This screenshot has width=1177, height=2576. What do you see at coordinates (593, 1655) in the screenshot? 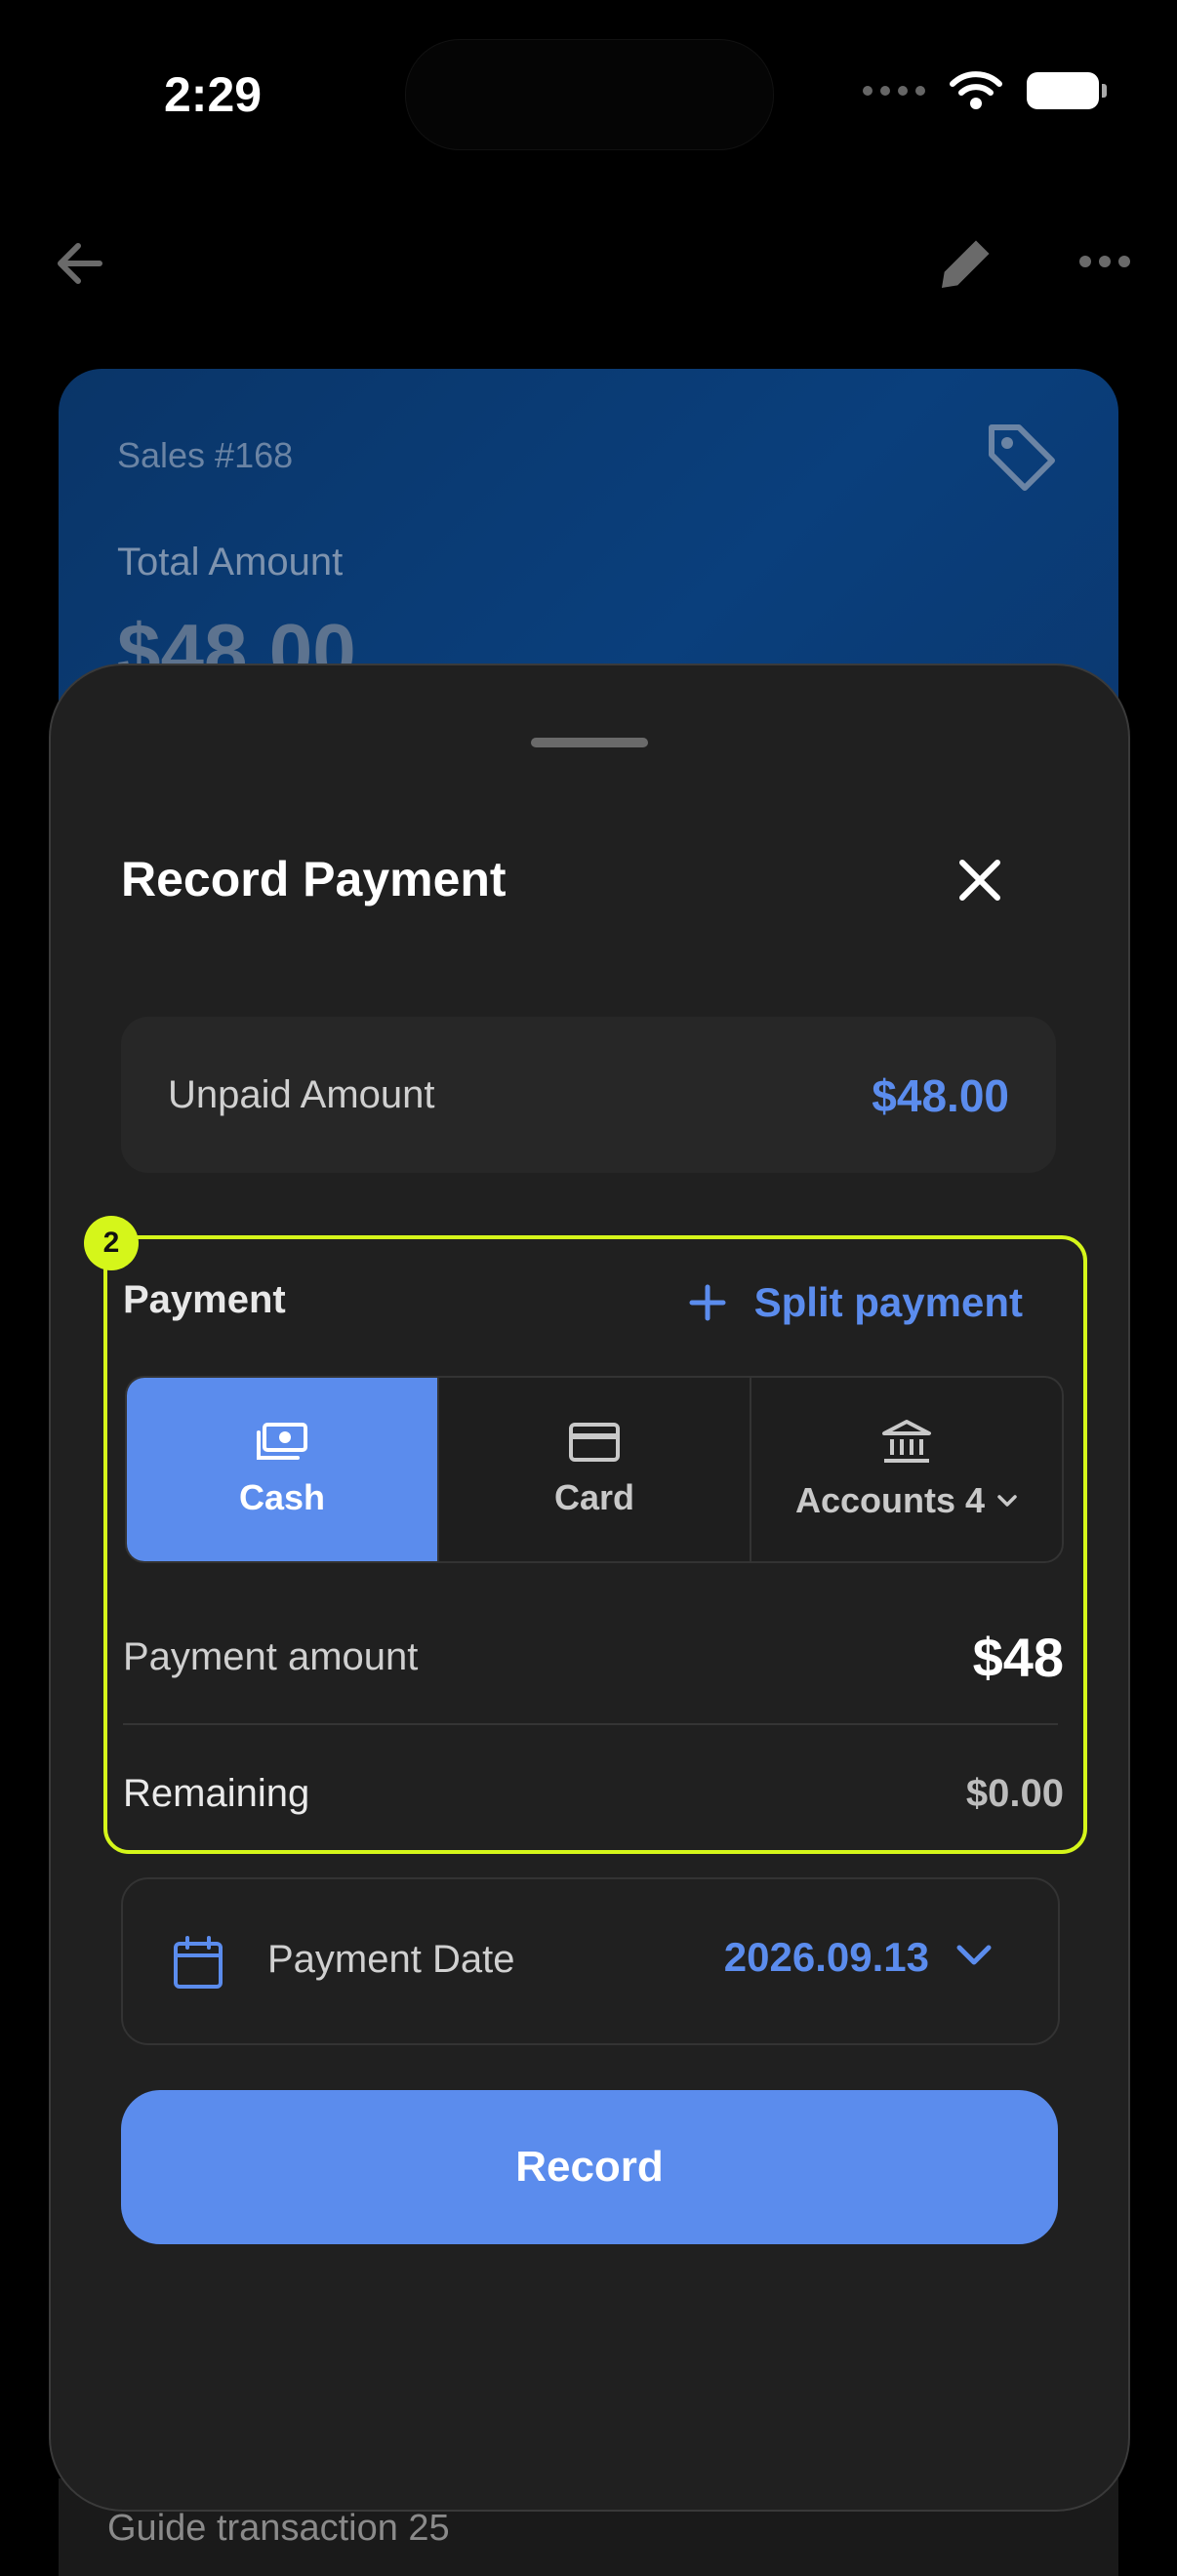
I see `payment-amount-row: Payment amount $48` at bounding box center [593, 1655].